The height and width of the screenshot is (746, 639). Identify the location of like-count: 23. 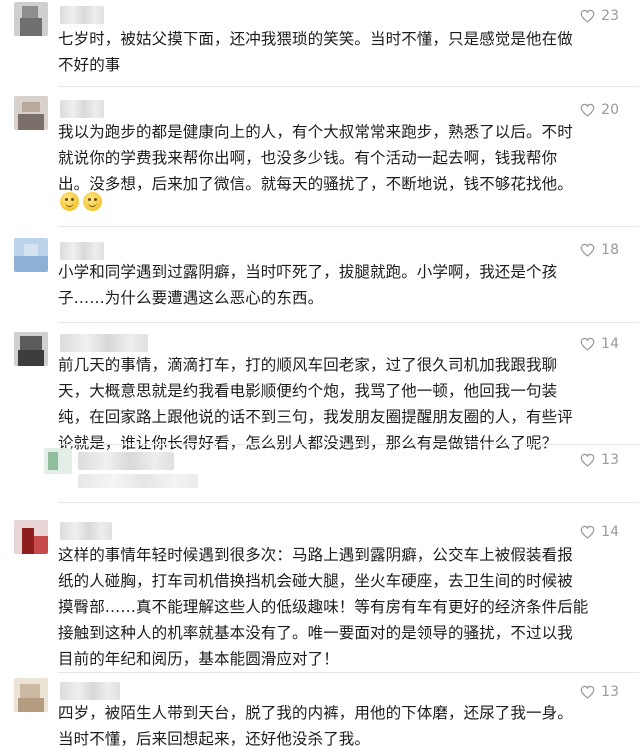
(610, 16).